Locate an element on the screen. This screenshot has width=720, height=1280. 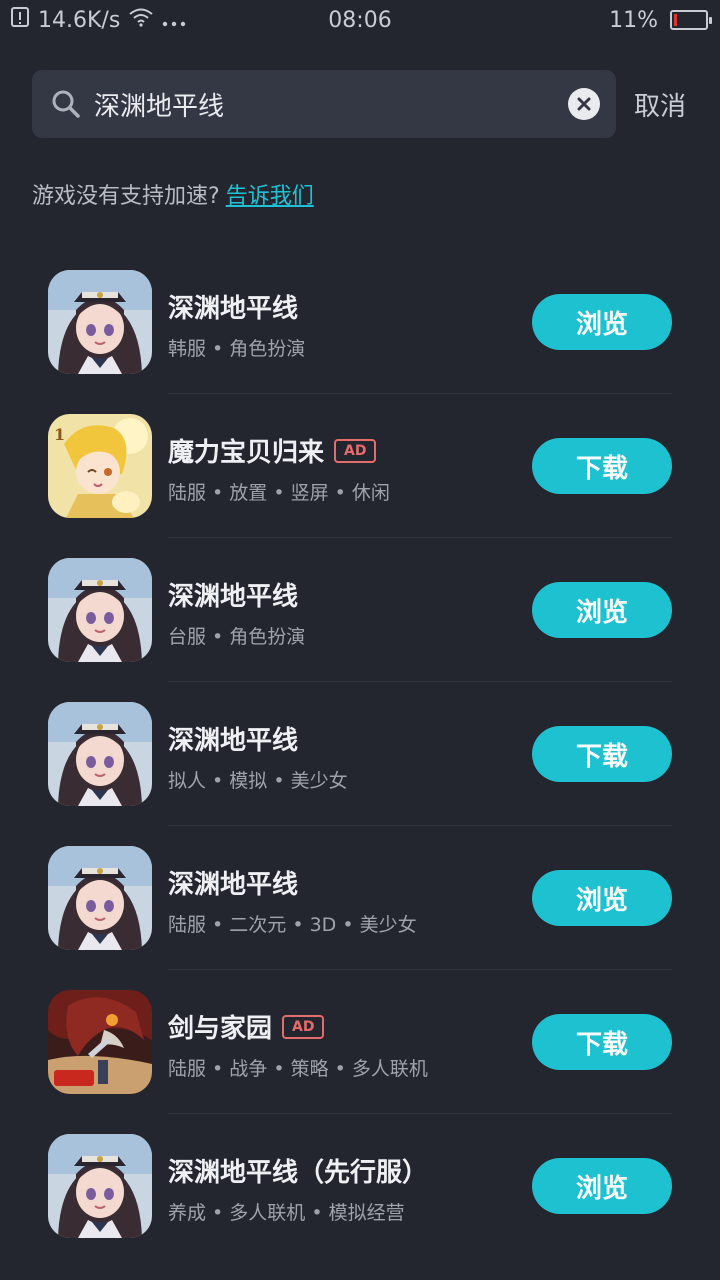
network-speed: 14.6K/s is located at coordinates (79, 20).